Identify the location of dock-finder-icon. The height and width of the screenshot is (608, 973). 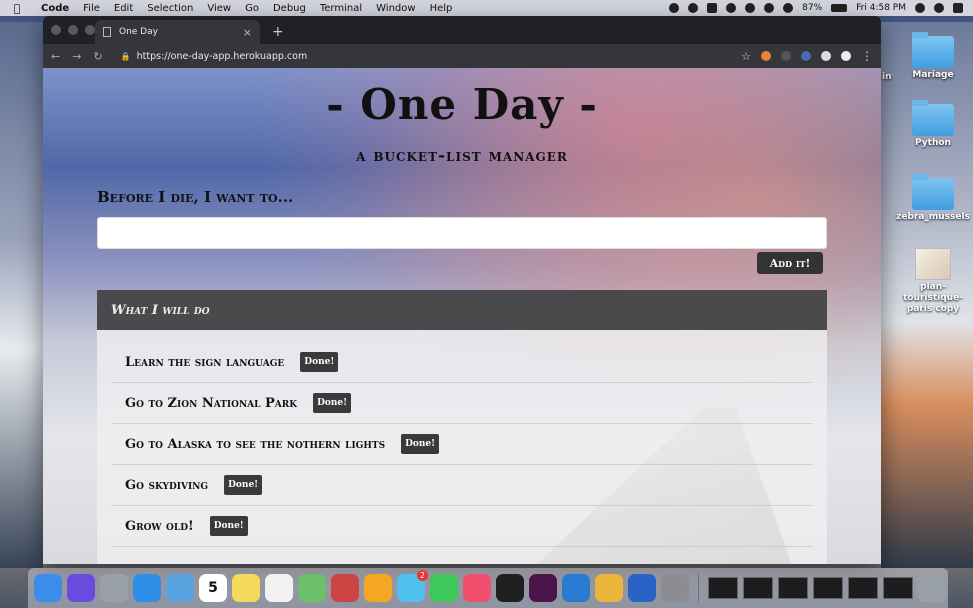
(48, 588).